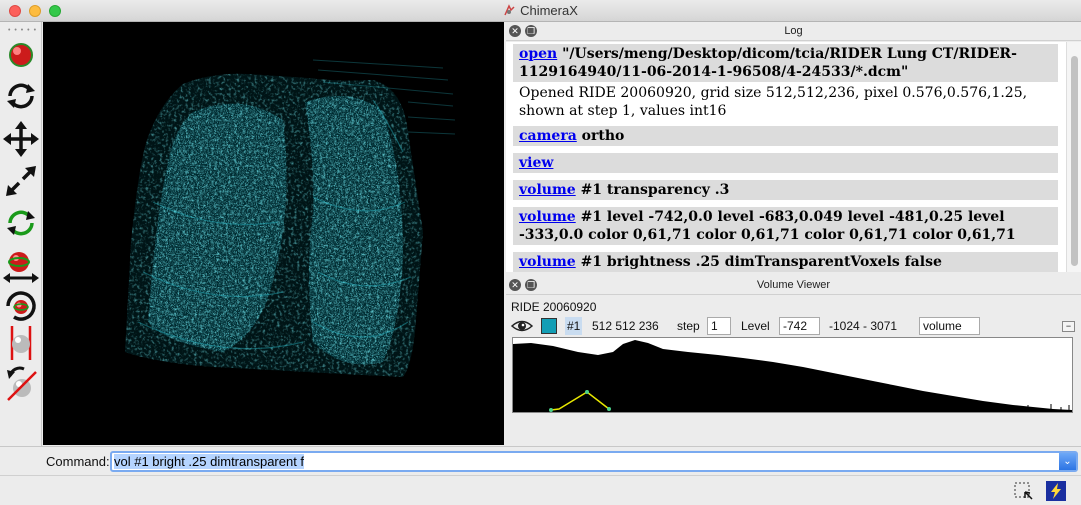  Describe the element at coordinates (755, 326) in the screenshot. I see `level-label: Level` at that location.